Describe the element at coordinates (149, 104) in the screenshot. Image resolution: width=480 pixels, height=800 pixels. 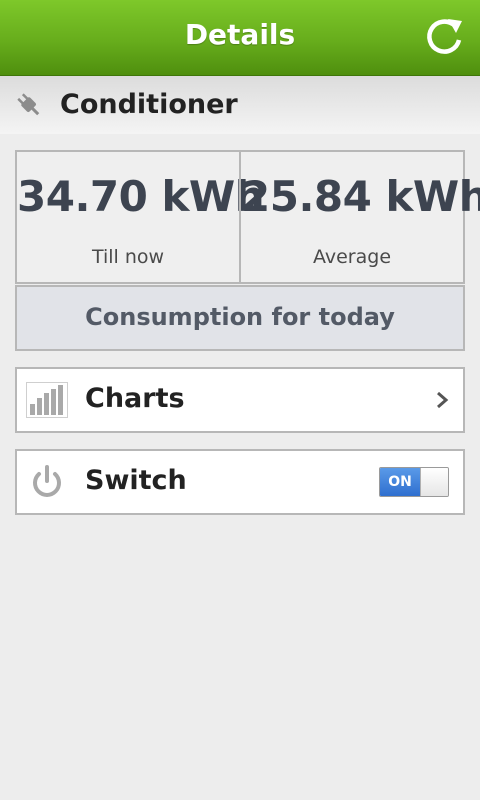
I see `device-name: Conditioner` at that location.